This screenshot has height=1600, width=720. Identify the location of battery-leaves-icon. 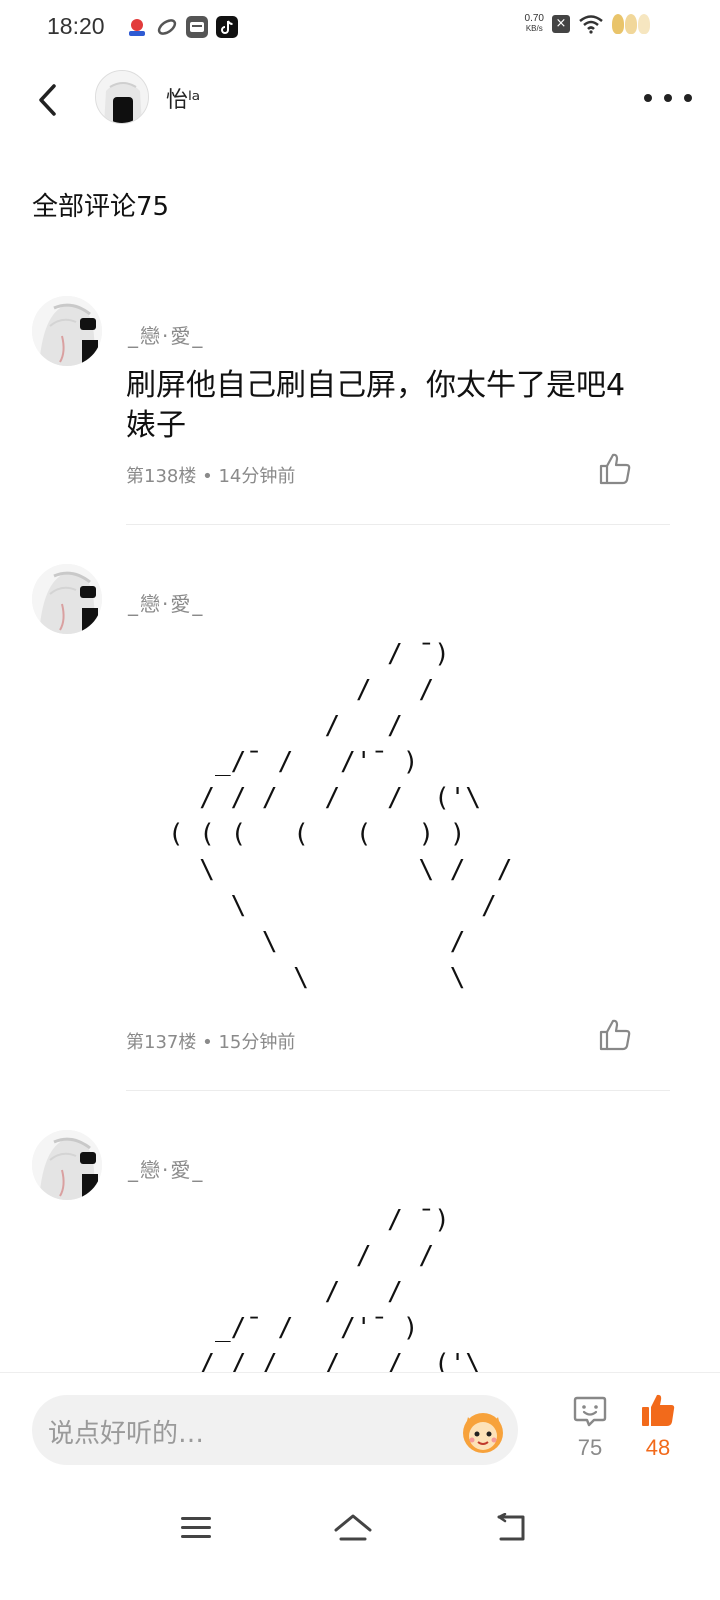
(631, 24).